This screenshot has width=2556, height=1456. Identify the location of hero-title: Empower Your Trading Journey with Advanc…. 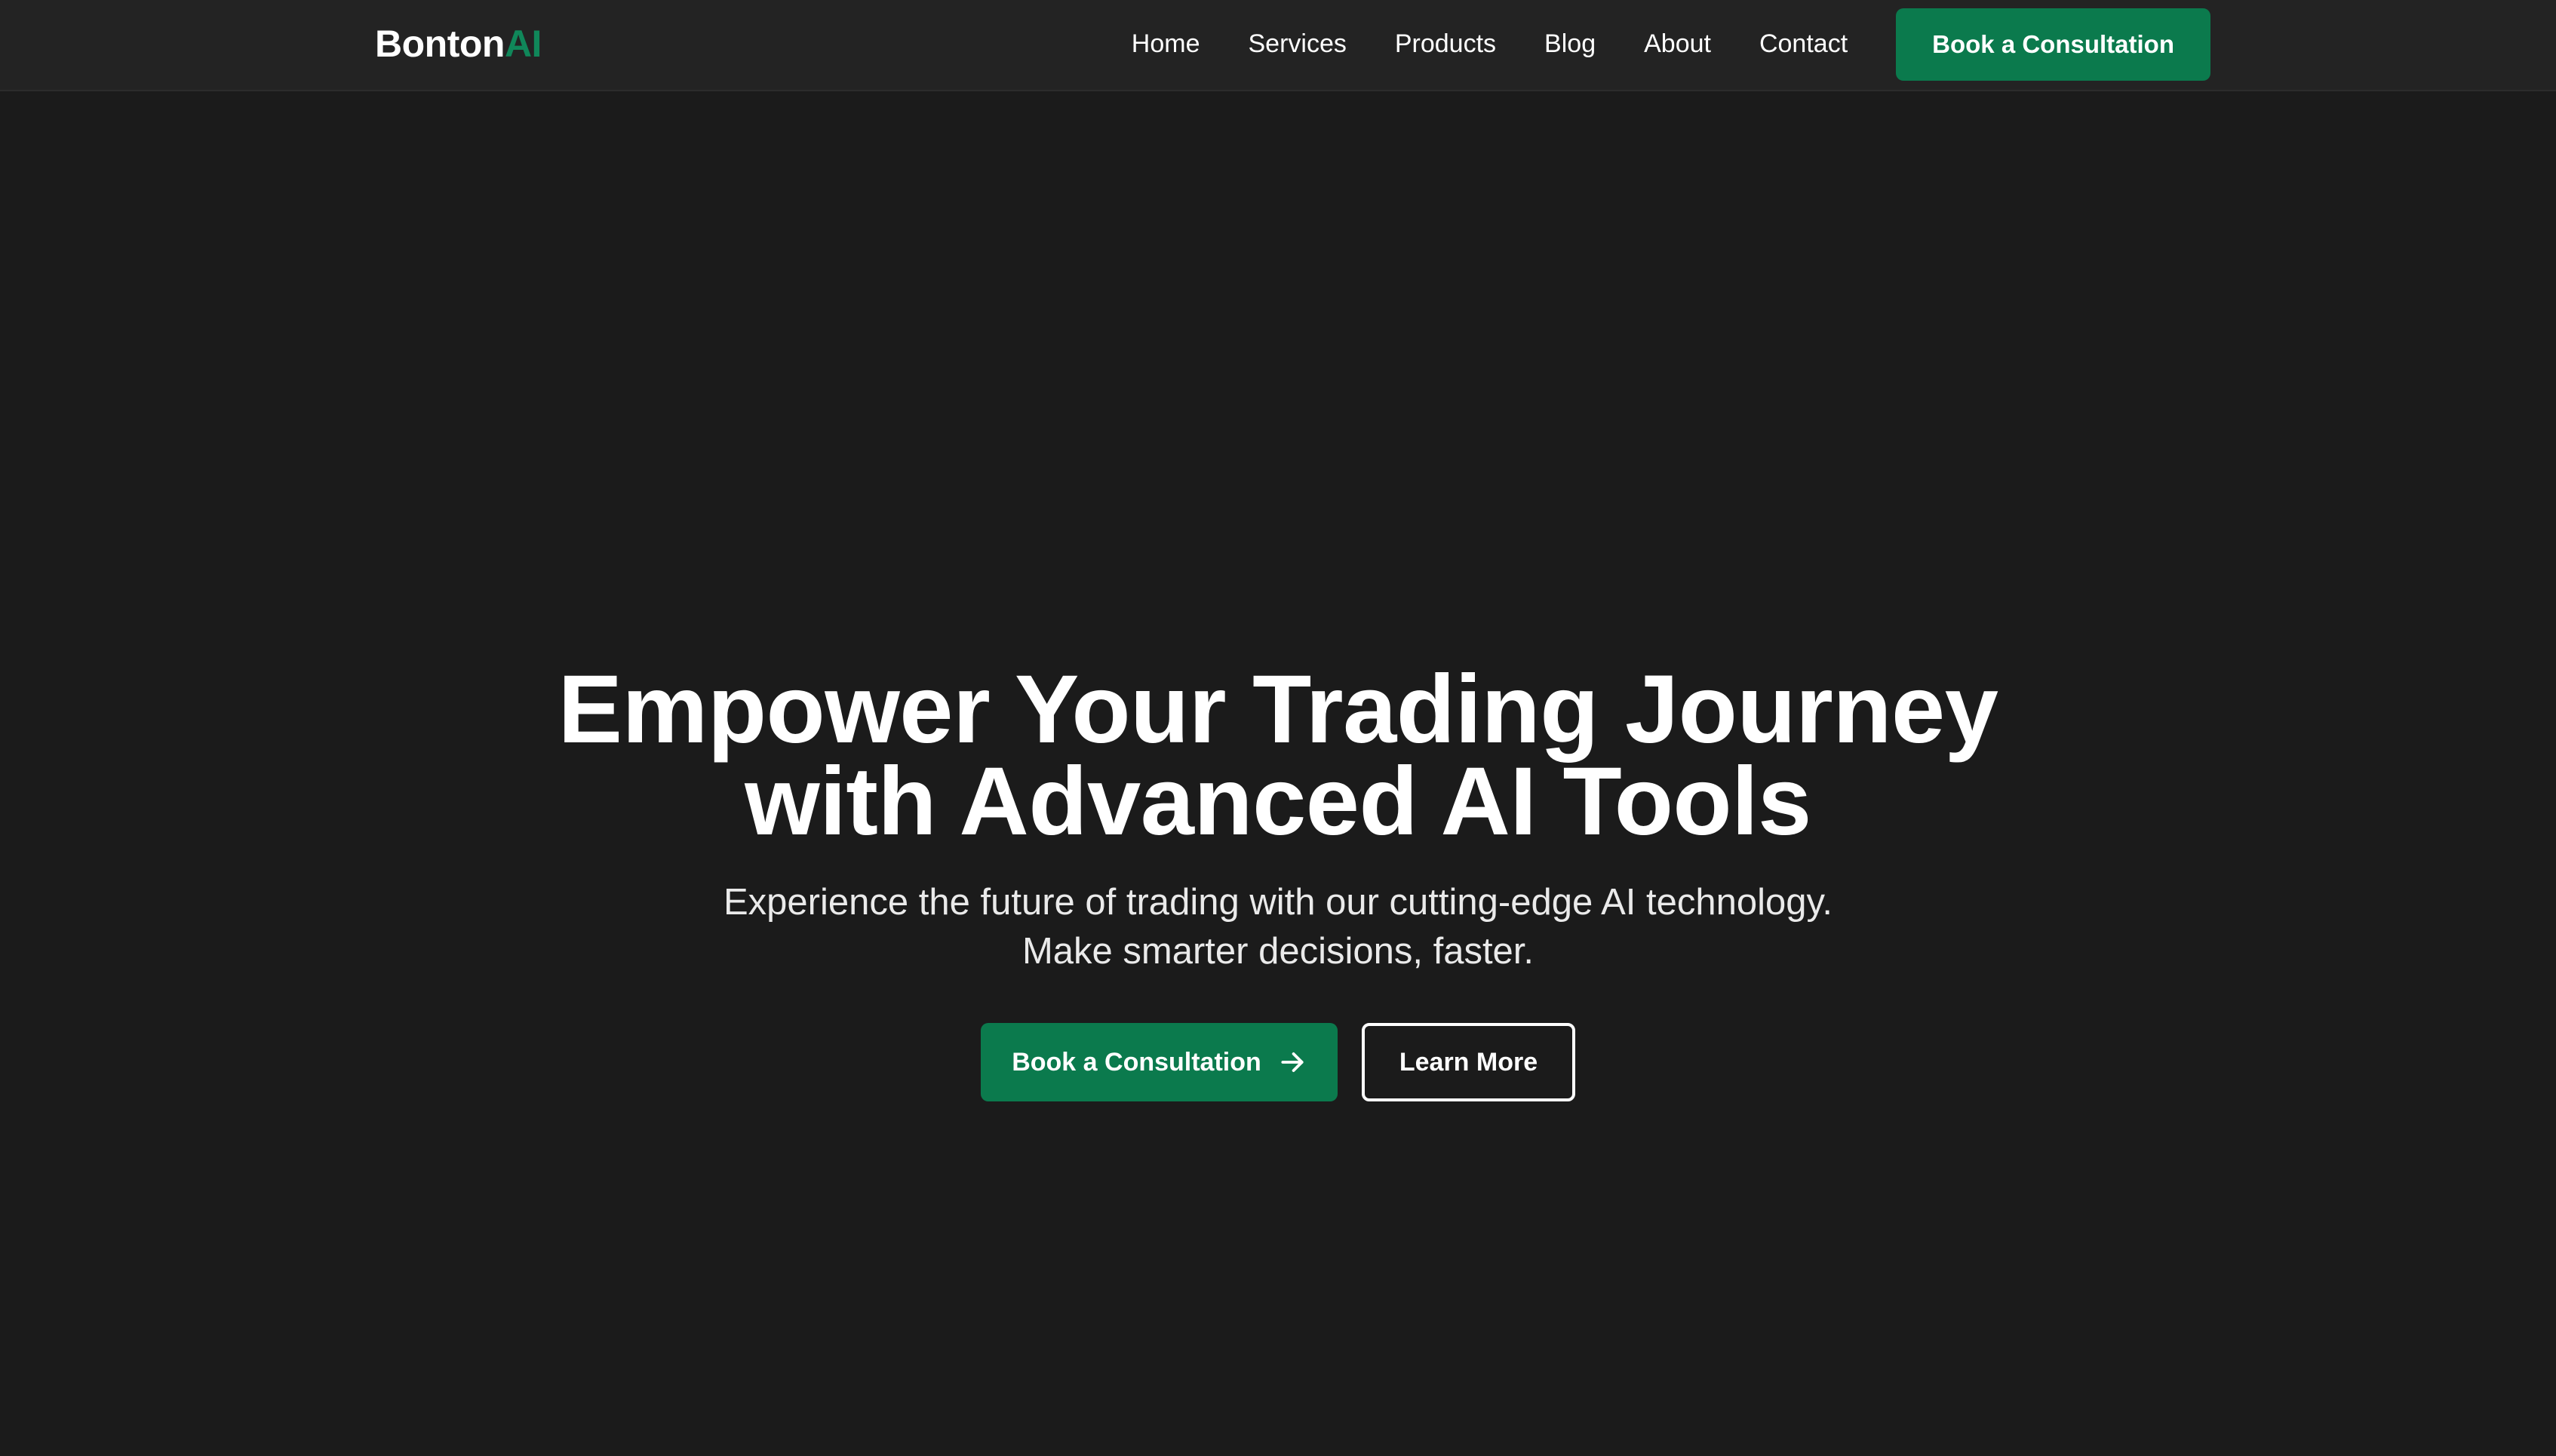
(1278, 755).